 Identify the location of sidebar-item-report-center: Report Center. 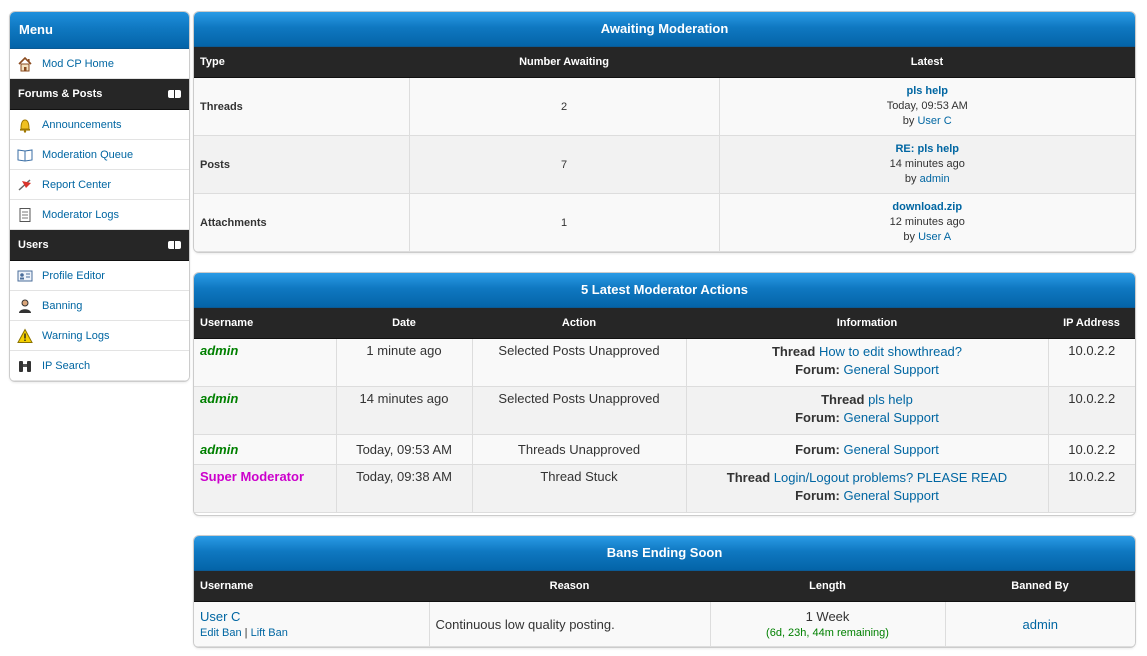
(99, 185).